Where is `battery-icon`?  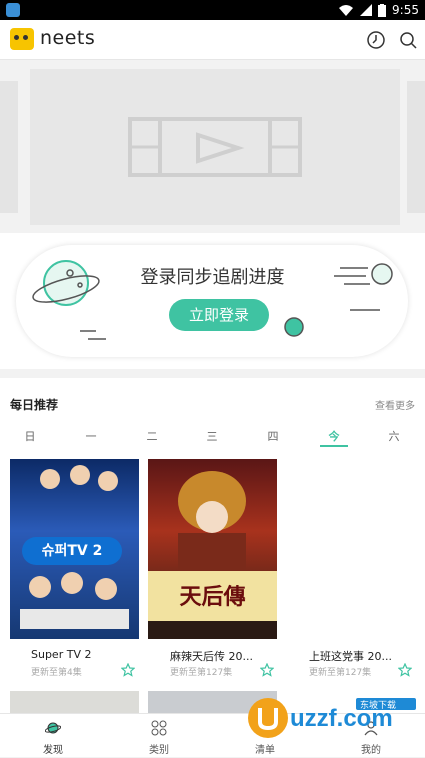 battery-icon is located at coordinates (382, 10).